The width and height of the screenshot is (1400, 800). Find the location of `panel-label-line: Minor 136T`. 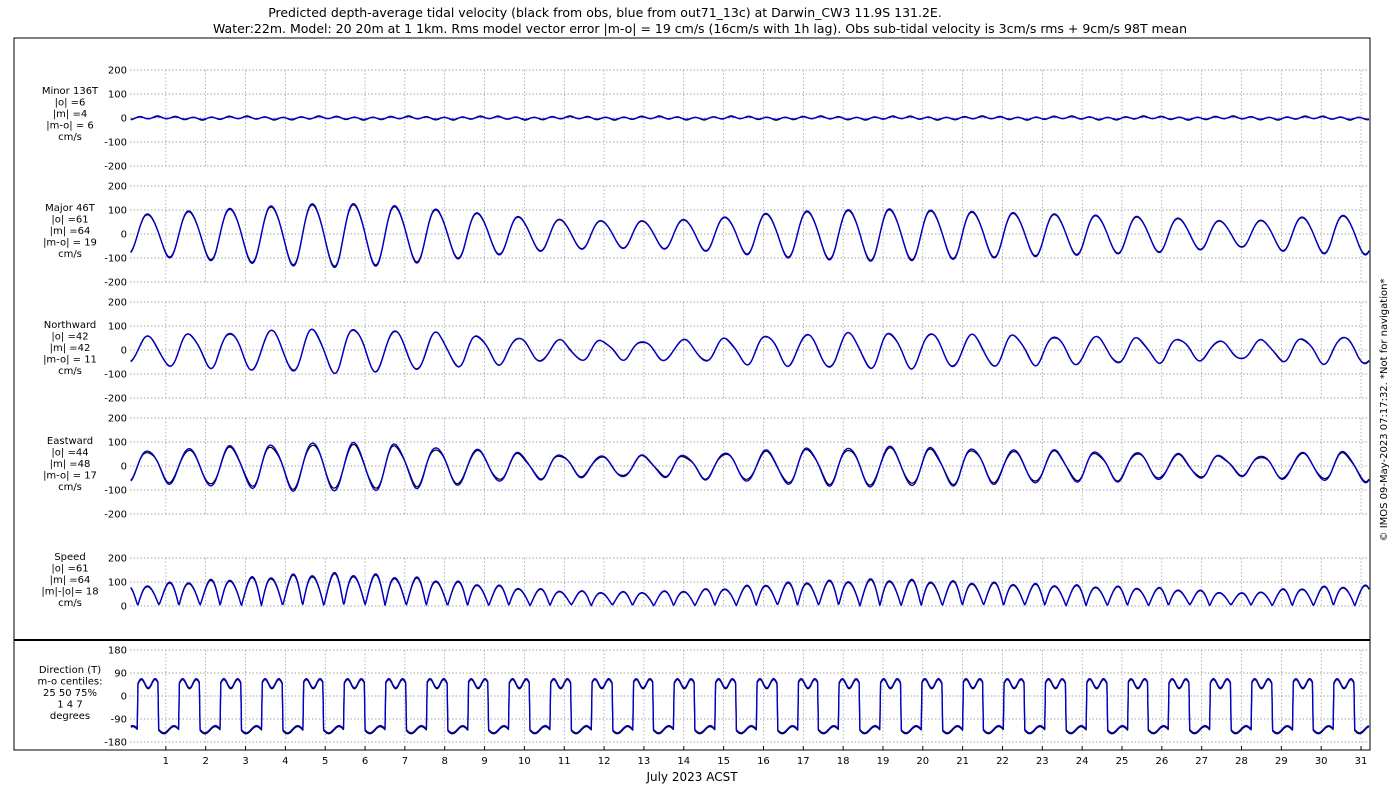

panel-label-line: Minor 136T is located at coordinates (70, 91).